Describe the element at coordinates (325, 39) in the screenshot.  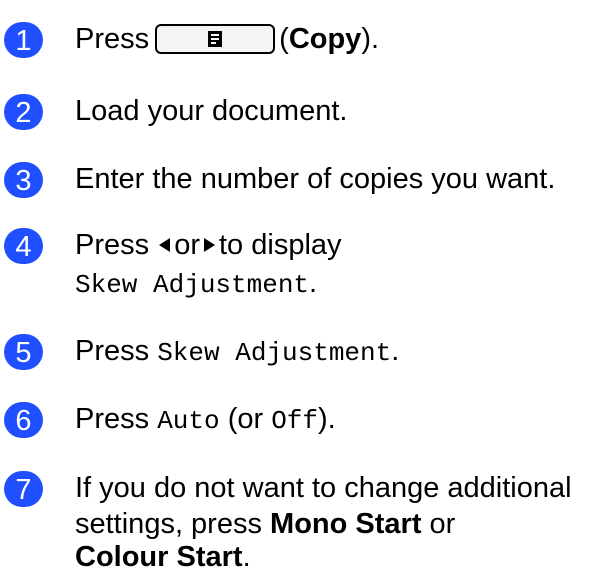
I see `copy-key-label: Copy` at that location.